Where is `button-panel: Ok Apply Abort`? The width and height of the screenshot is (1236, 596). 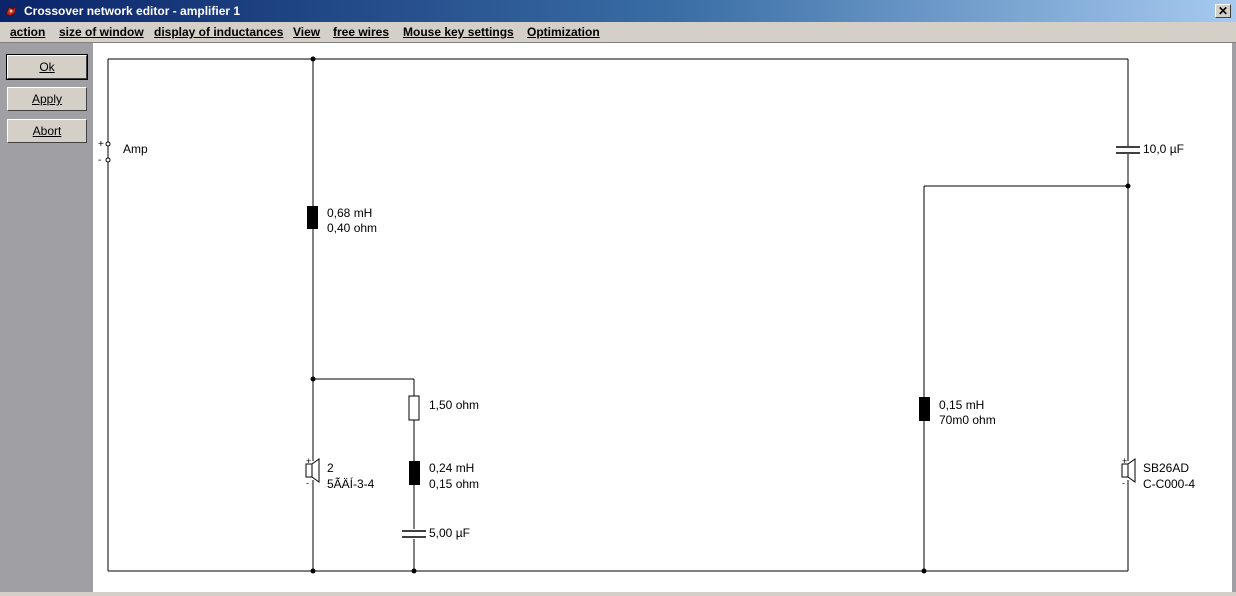
button-panel: Ok Apply Abort is located at coordinates (46, 319).